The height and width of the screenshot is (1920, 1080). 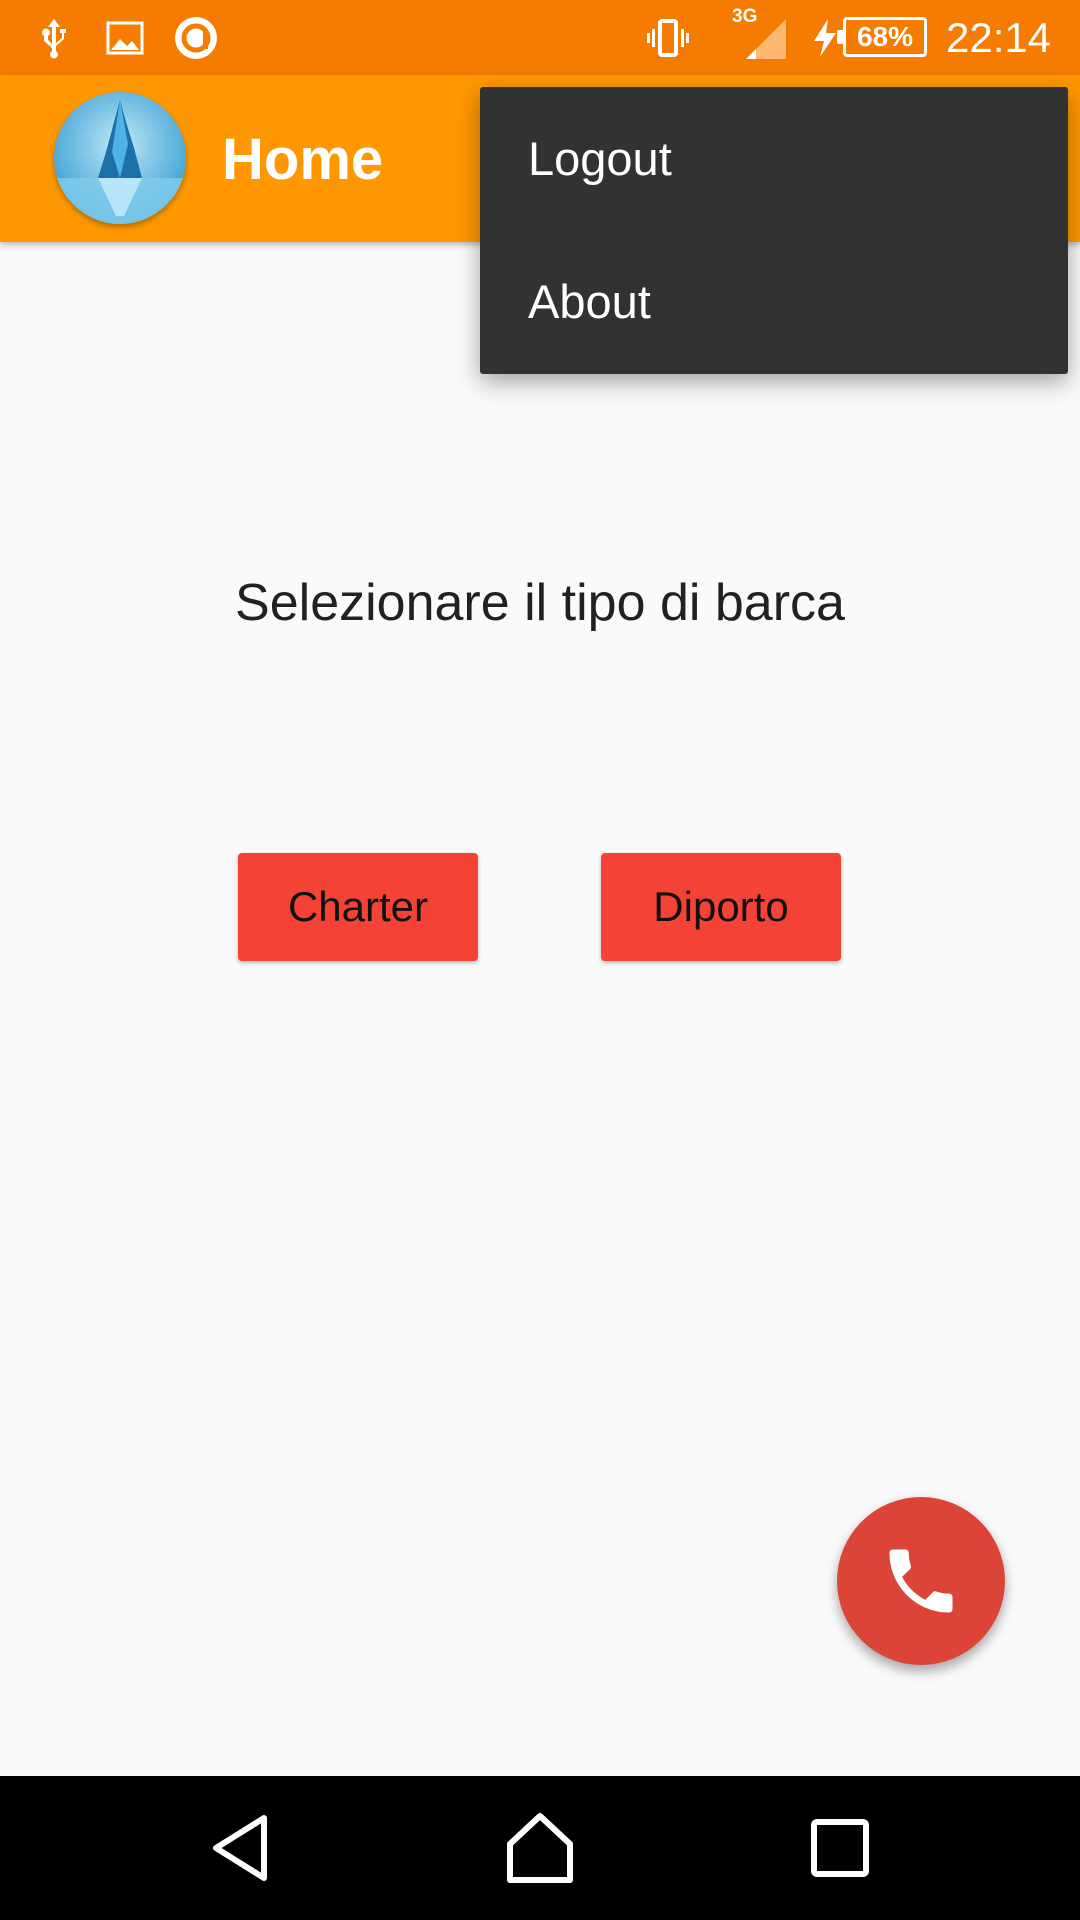 What do you see at coordinates (303, 159) in the screenshot?
I see `page-title: Home` at bounding box center [303, 159].